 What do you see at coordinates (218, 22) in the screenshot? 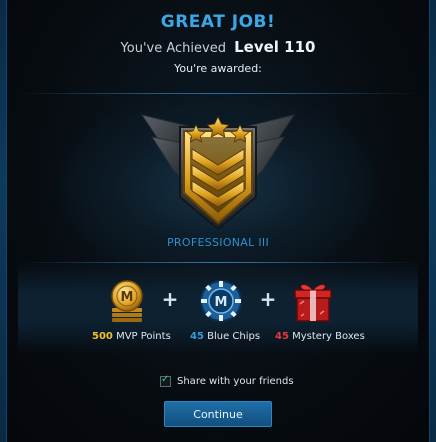
I see `dialog-title: GREAT JOB!` at bounding box center [218, 22].